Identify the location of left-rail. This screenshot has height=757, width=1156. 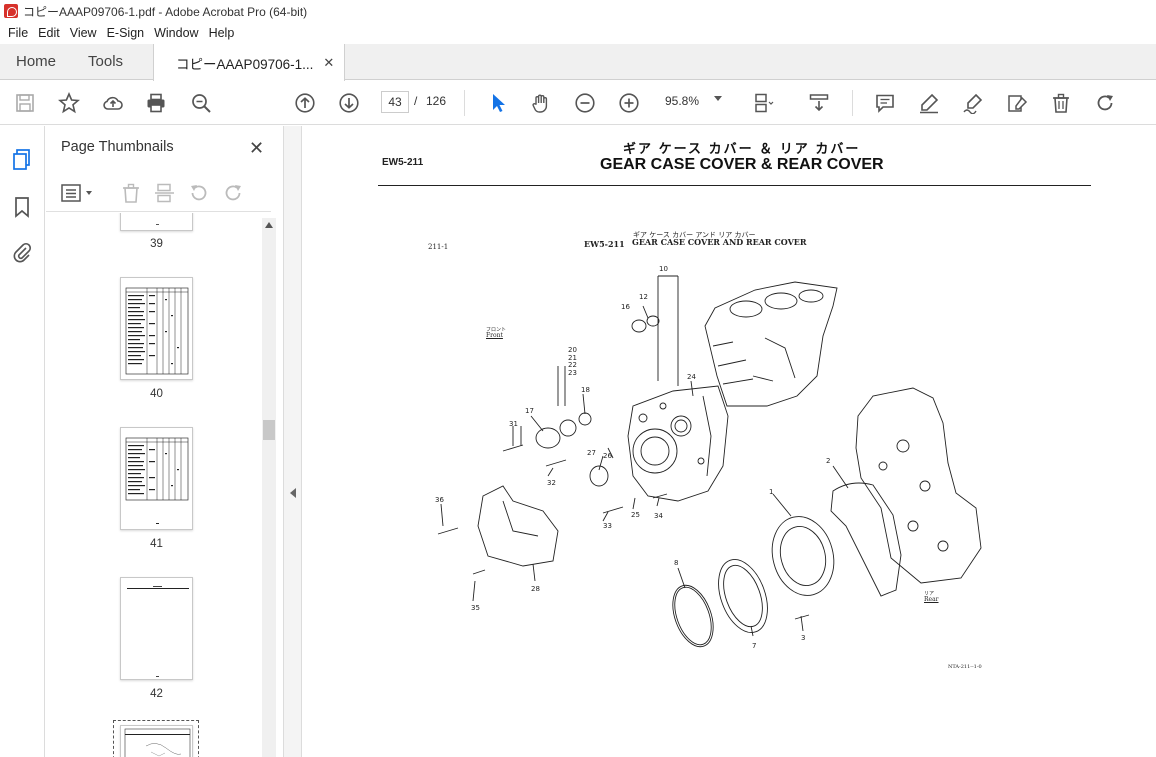
(22, 441).